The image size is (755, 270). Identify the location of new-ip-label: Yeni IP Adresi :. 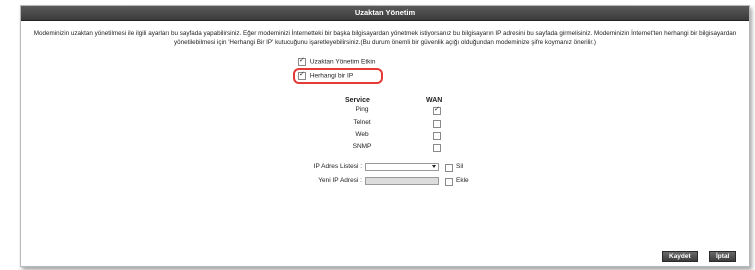
(340, 180).